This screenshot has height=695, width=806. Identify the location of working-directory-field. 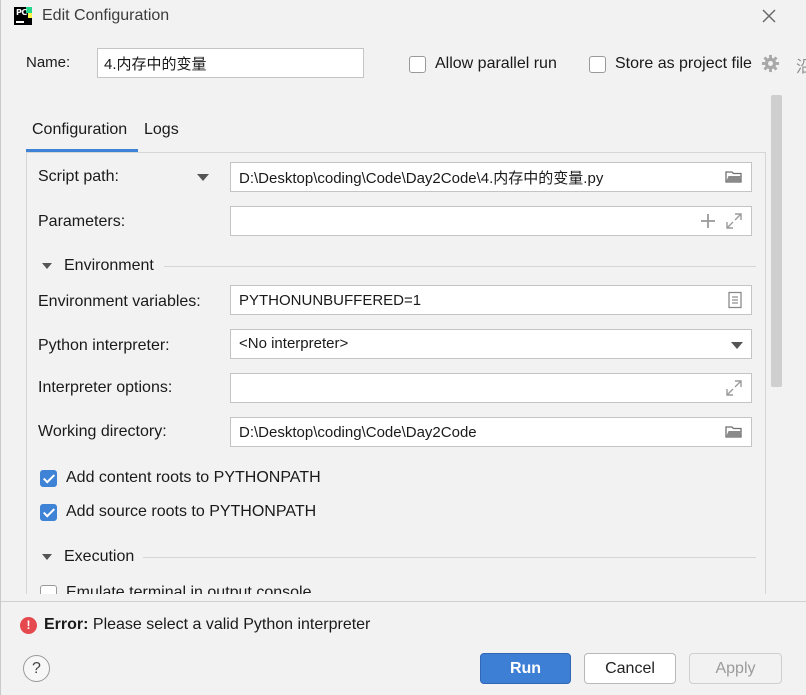
(491, 432).